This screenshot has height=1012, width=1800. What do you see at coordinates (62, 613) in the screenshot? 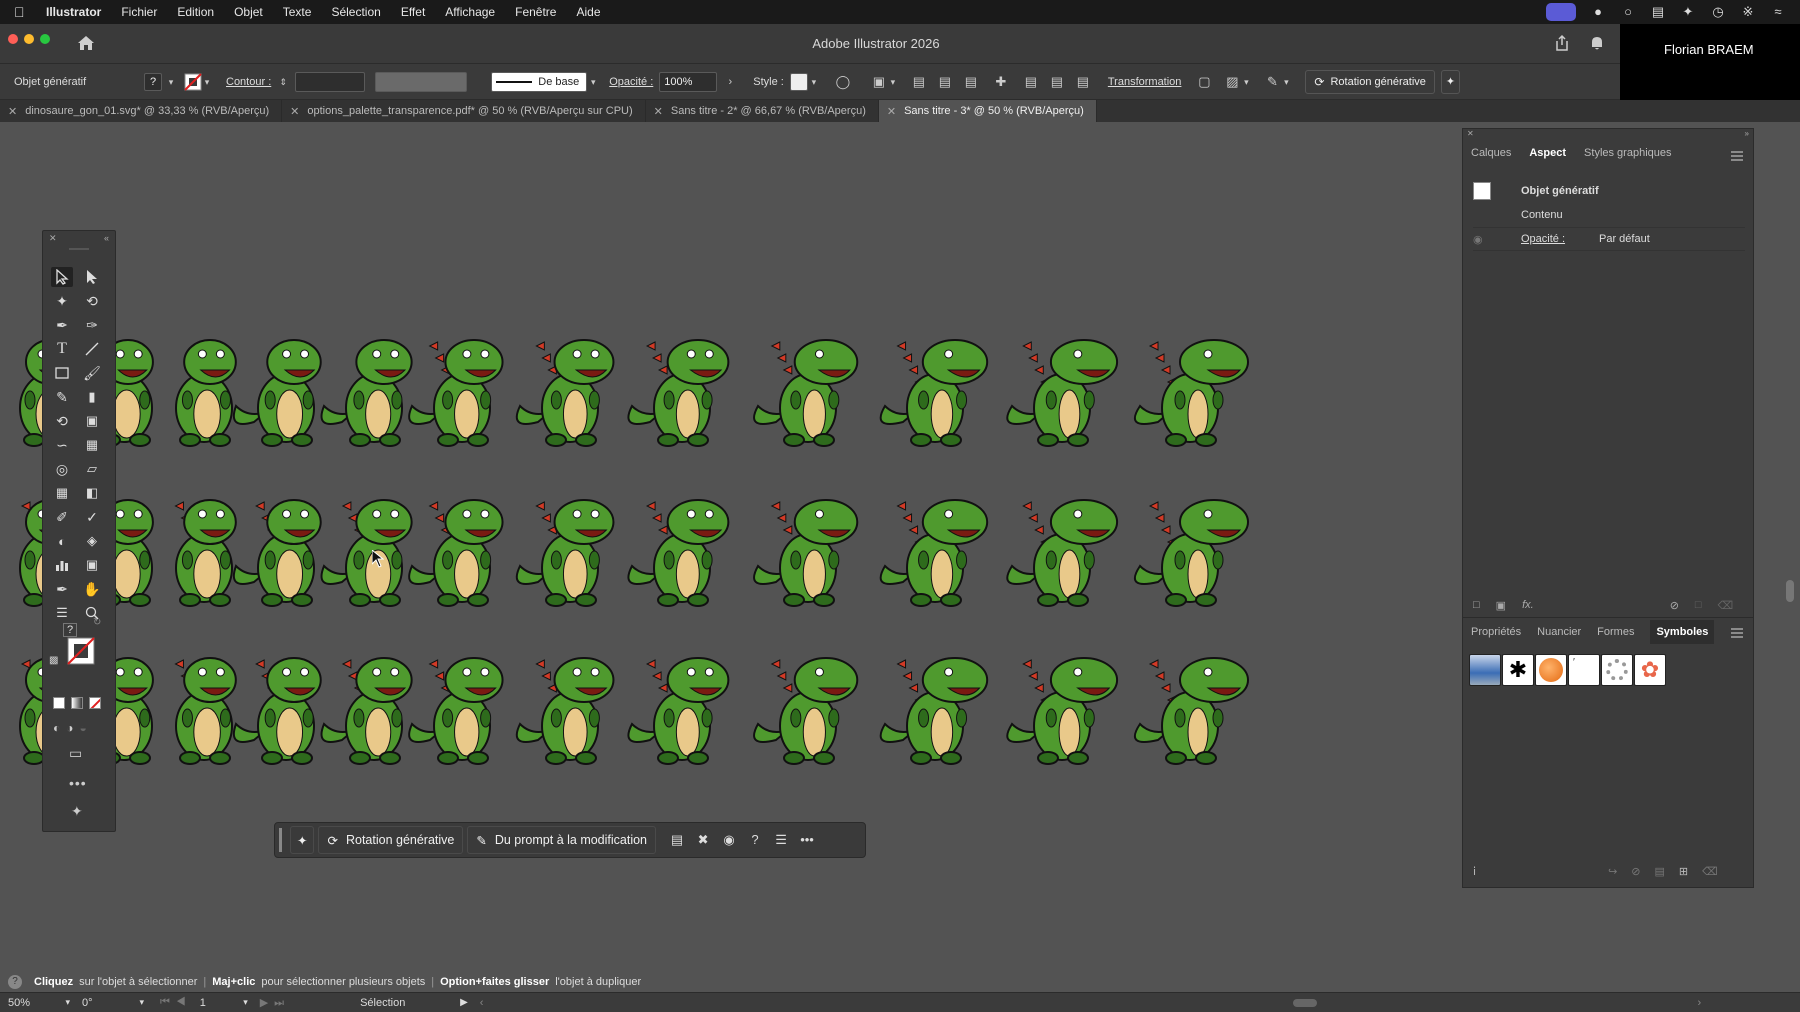
I see `puppet-warp-tool: ☰` at bounding box center [62, 613].